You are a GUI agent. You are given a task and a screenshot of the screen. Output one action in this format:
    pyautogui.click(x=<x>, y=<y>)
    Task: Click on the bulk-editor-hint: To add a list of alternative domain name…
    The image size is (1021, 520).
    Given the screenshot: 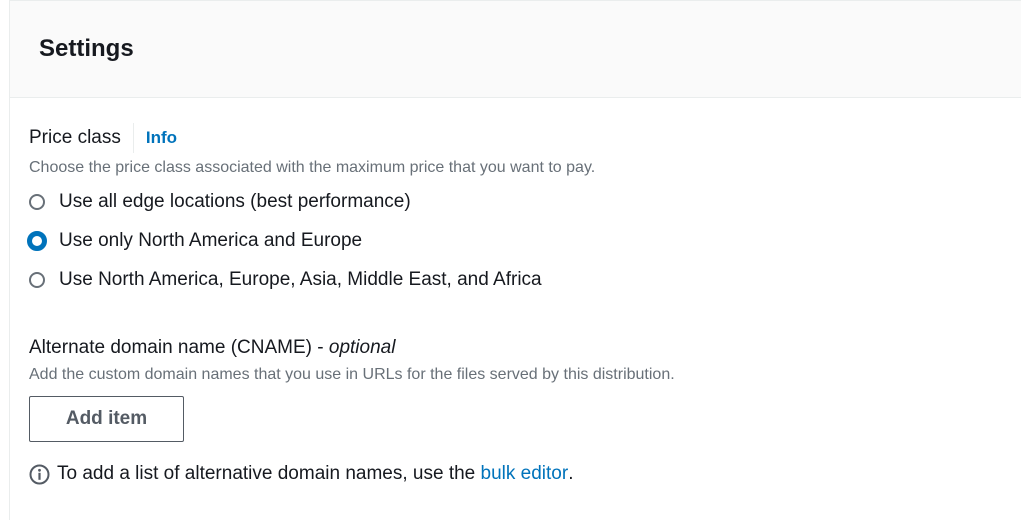 What is the action you would take?
    pyautogui.click(x=301, y=474)
    